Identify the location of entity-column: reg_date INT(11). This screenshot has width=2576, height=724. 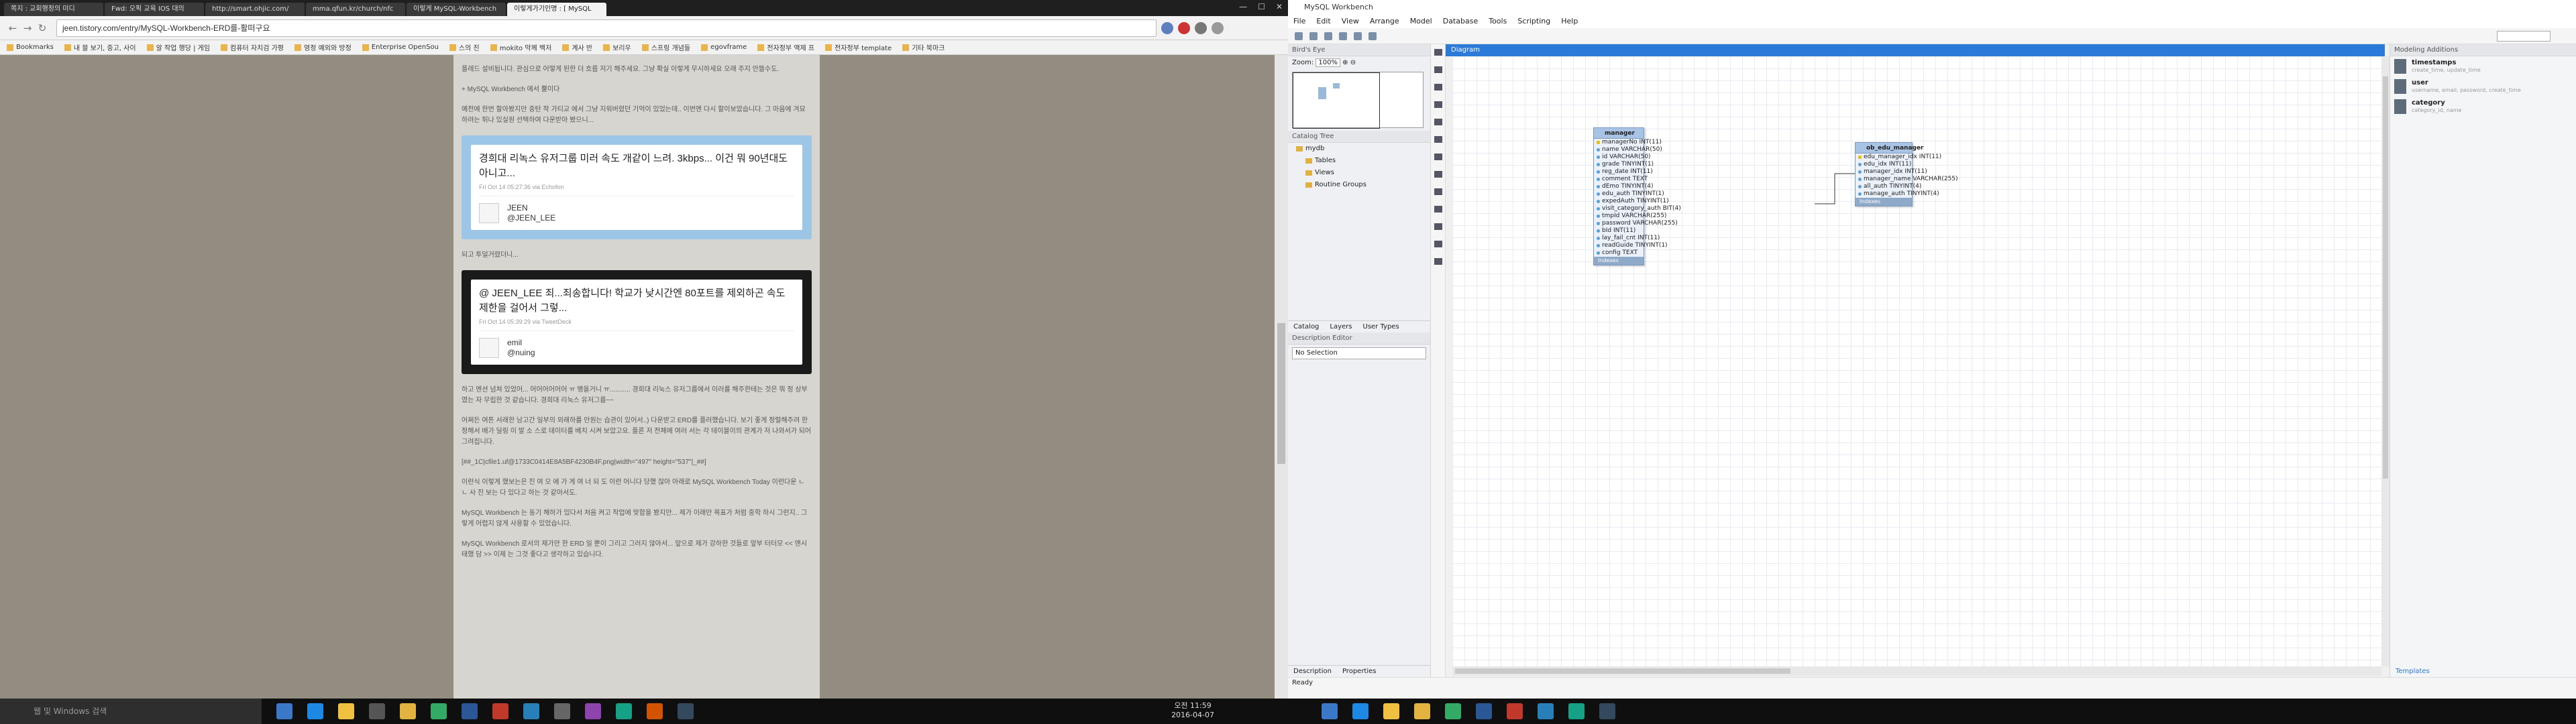
(1623, 172).